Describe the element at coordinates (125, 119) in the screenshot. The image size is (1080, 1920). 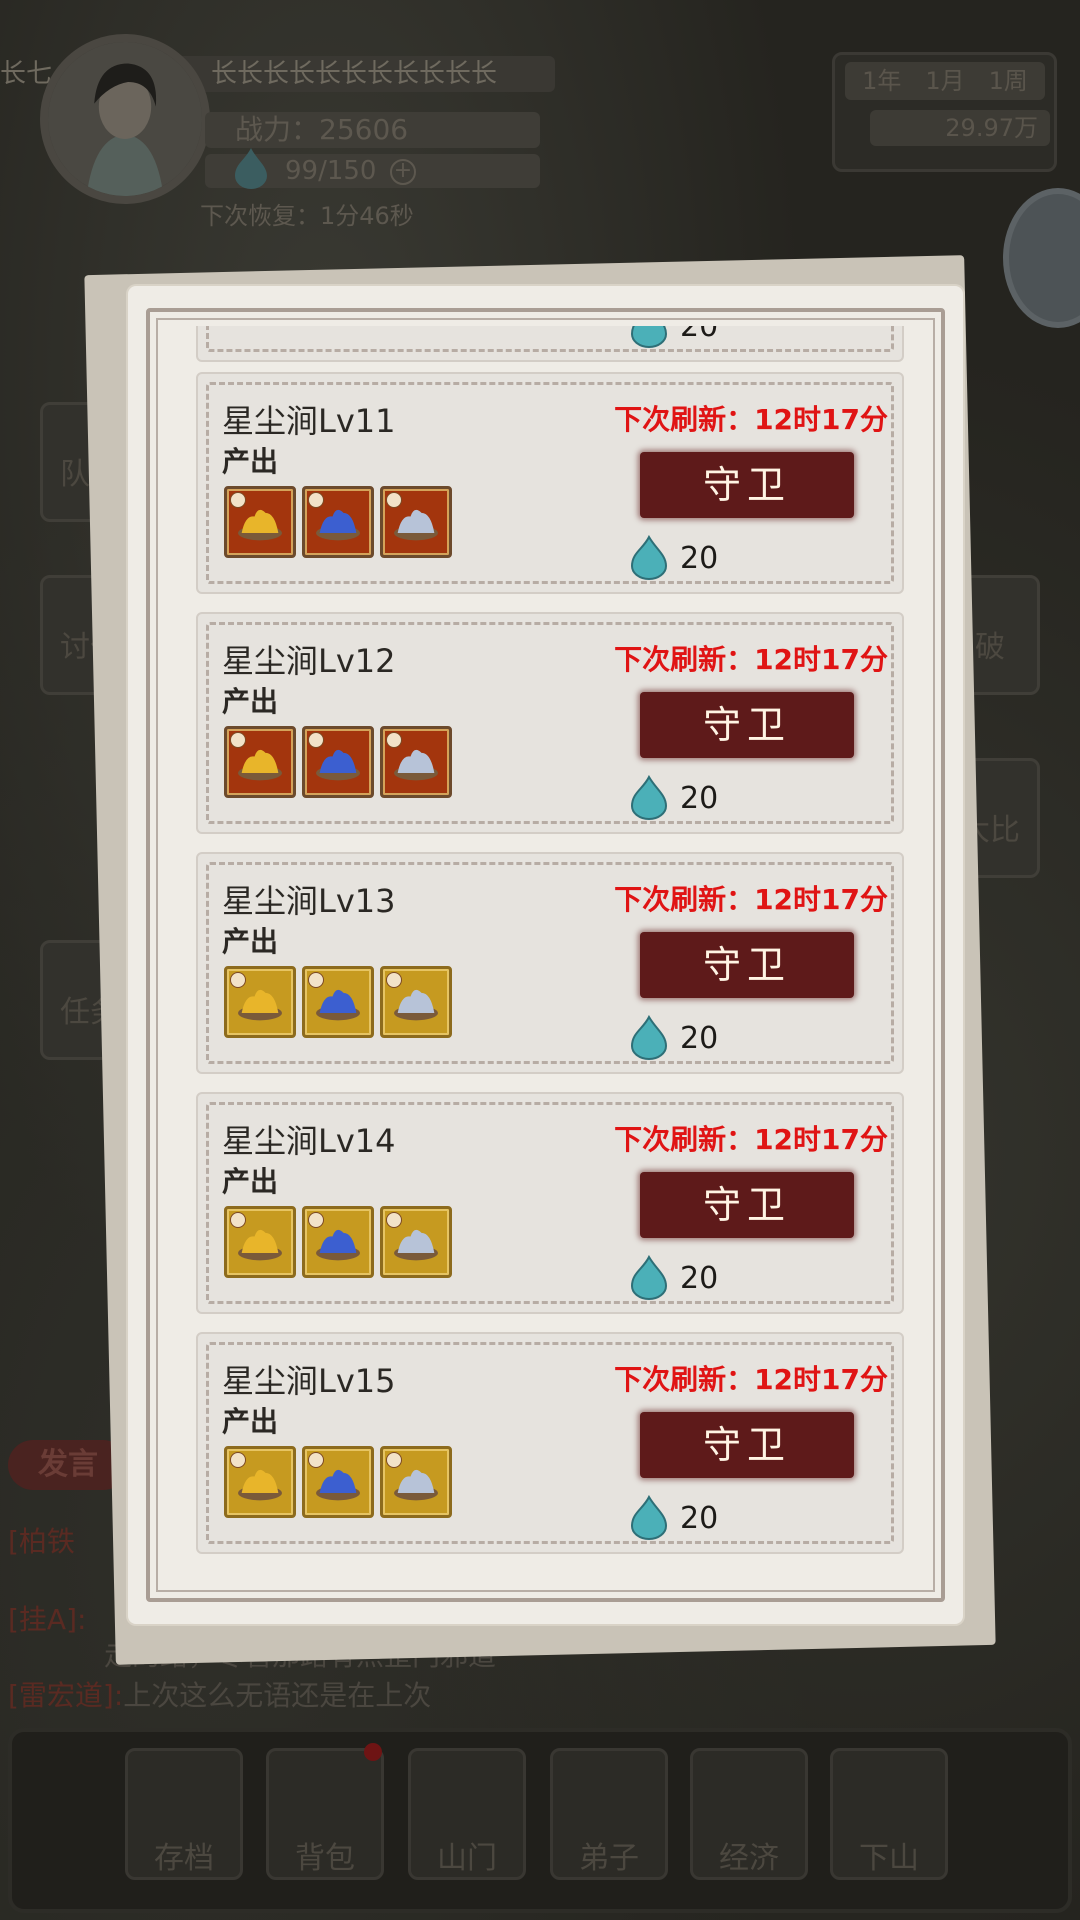
I see `player-avatar` at that location.